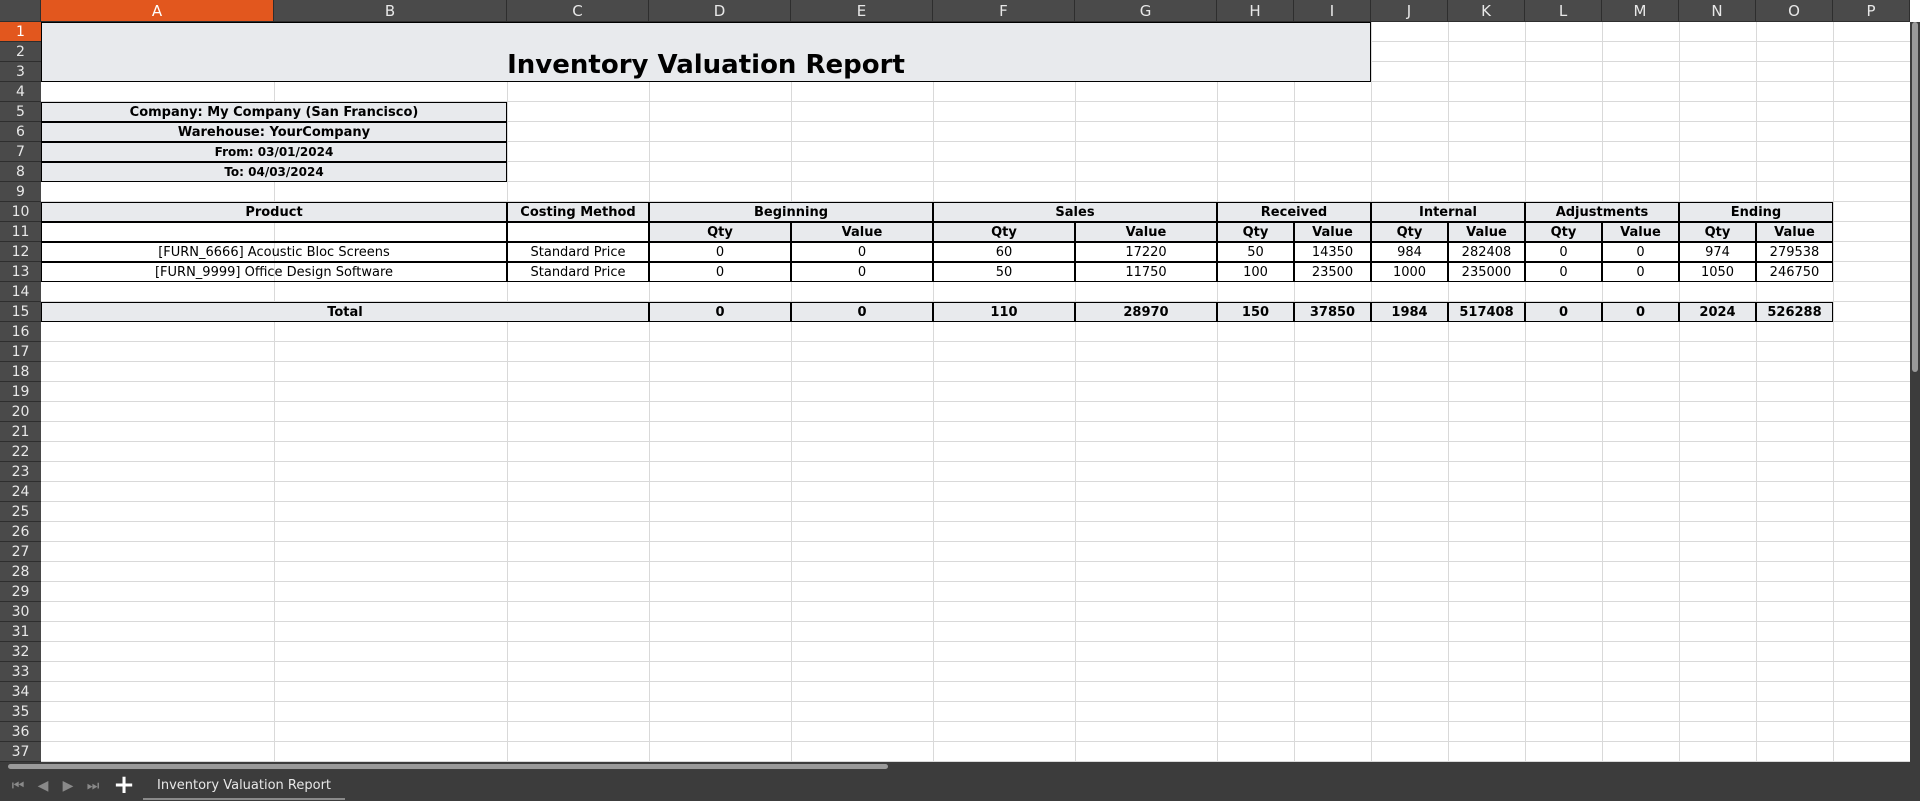 This screenshot has height=801, width=1920. I want to click on total-value-cell: 28970, so click(1146, 312).